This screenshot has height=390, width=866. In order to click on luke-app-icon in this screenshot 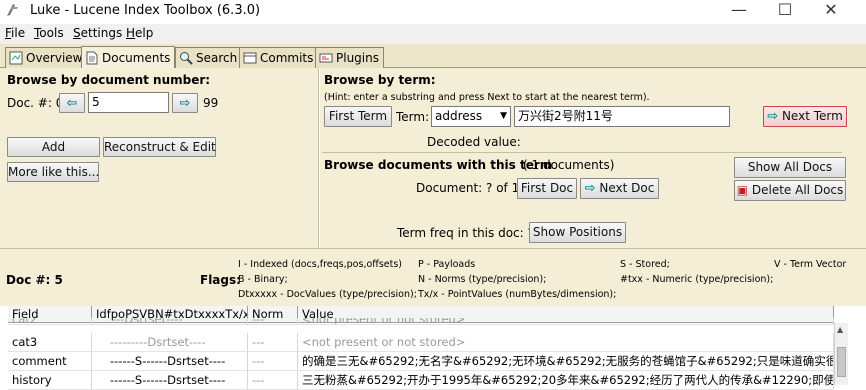, I will do `click(12, 10)`.